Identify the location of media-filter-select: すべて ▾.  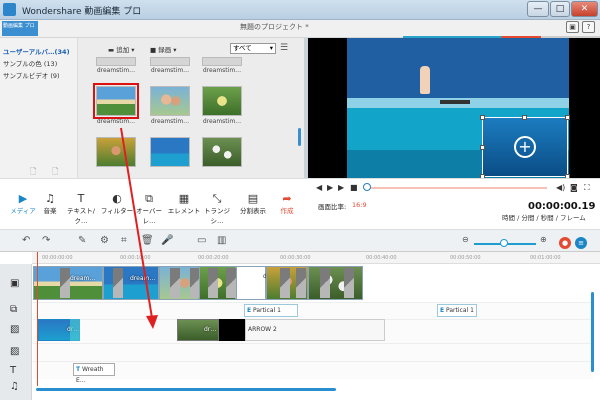
(253, 48).